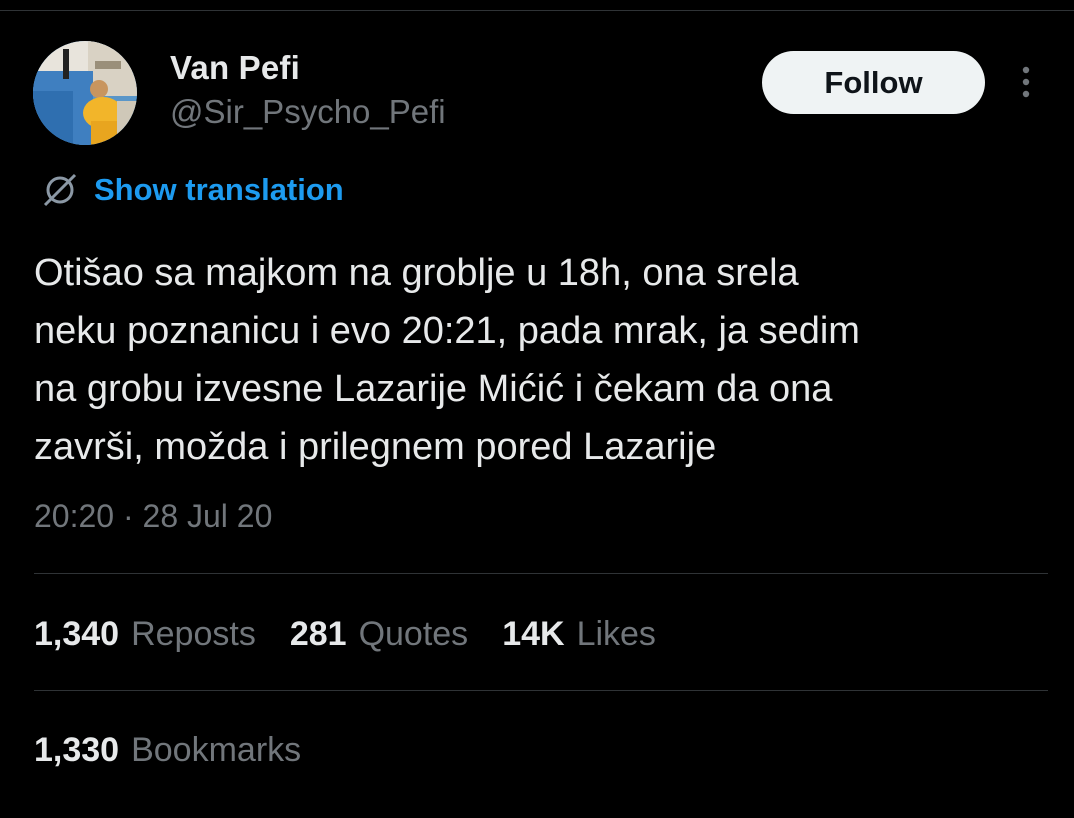 Image resolution: width=1074 pixels, height=818 pixels. What do you see at coordinates (77, 750) in the screenshot?
I see `bookmarks-count: 1,330` at bounding box center [77, 750].